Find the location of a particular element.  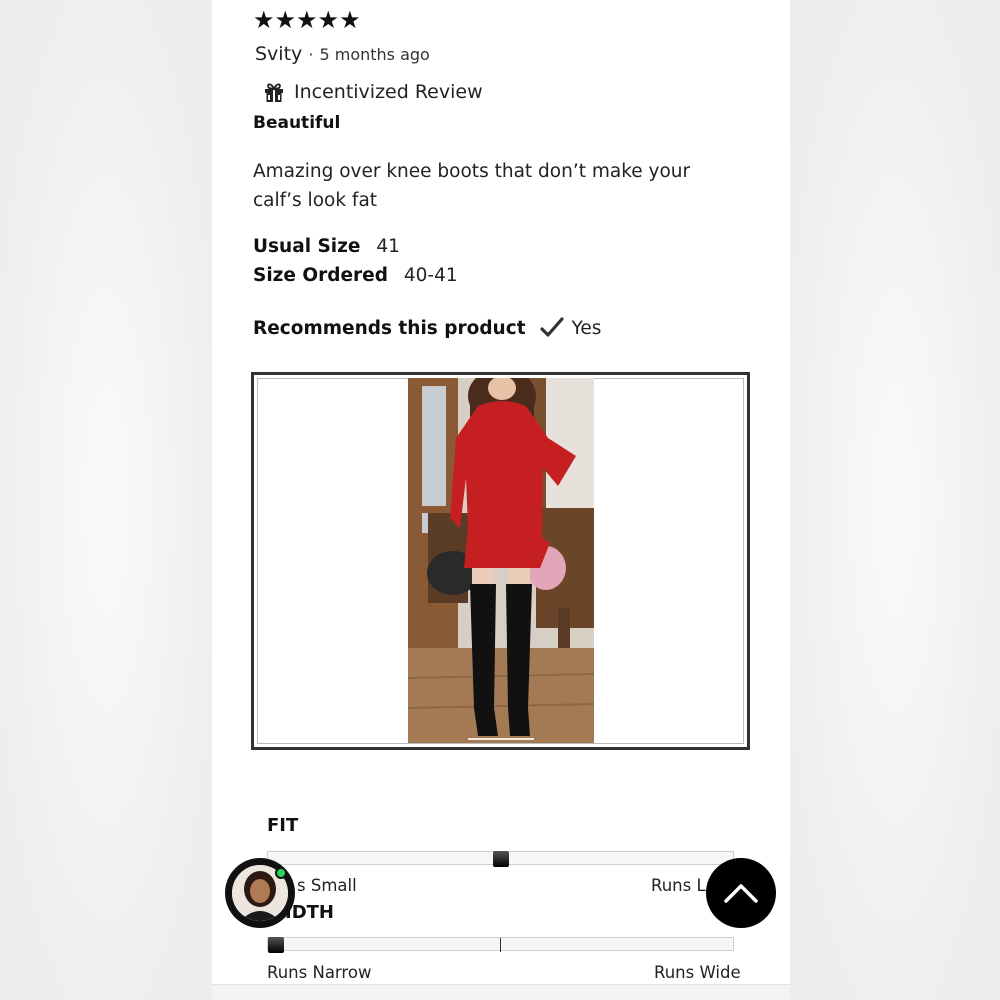

review-byline: Svity · 5 months ago is located at coordinates (342, 54).